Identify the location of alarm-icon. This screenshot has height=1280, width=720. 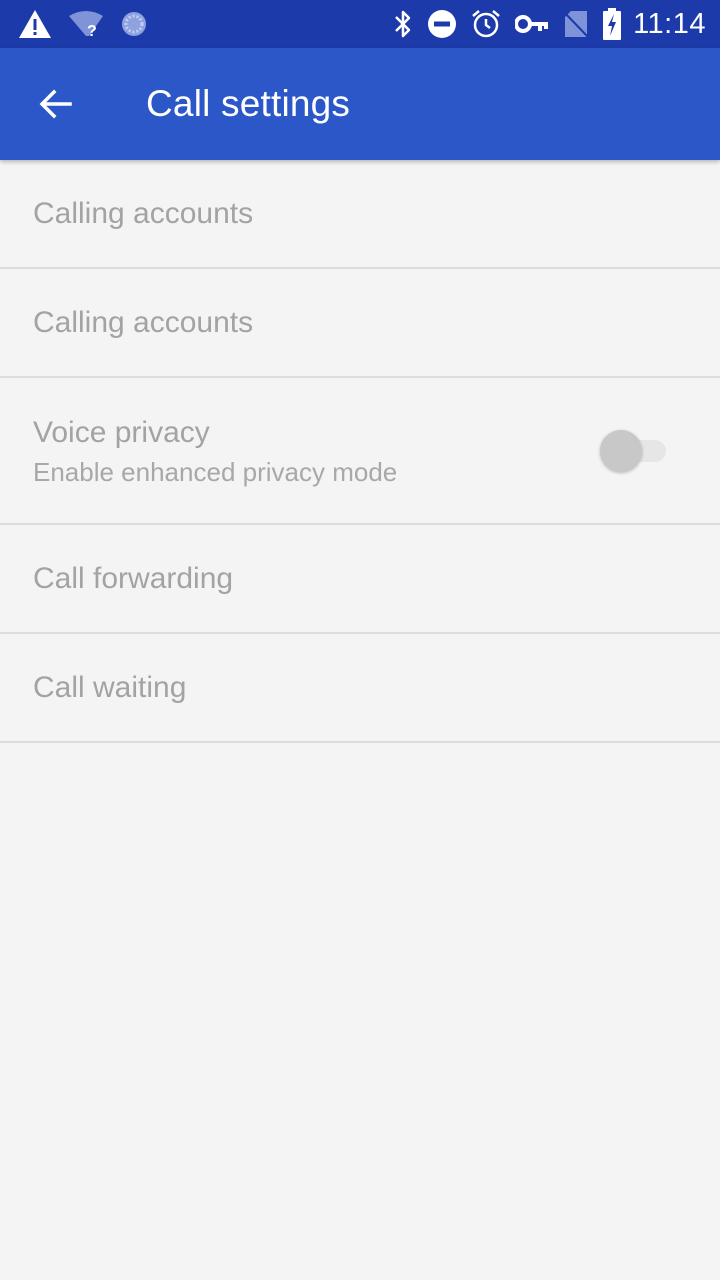
(486, 24).